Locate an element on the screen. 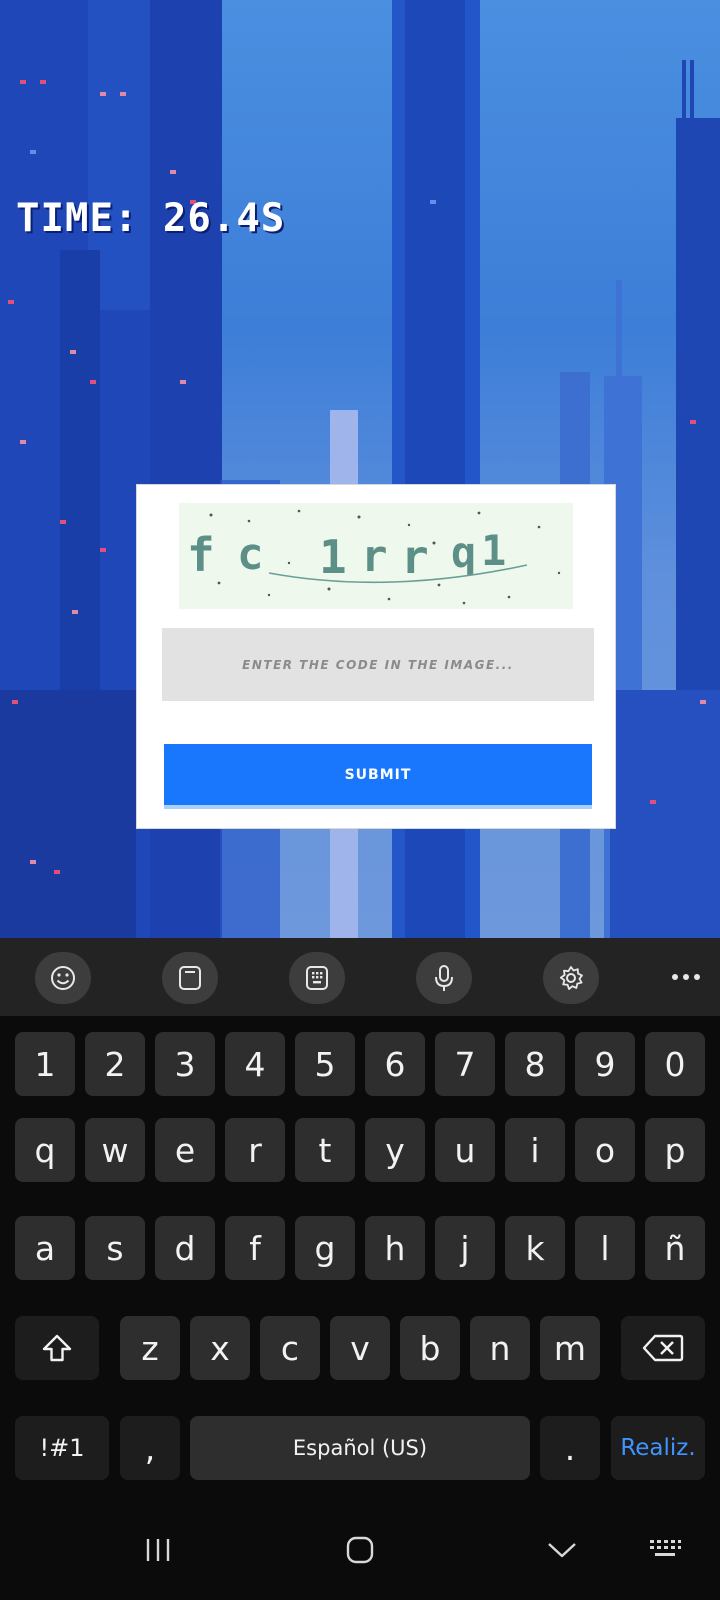  key-9: 9 is located at coordinates (605, 1064).